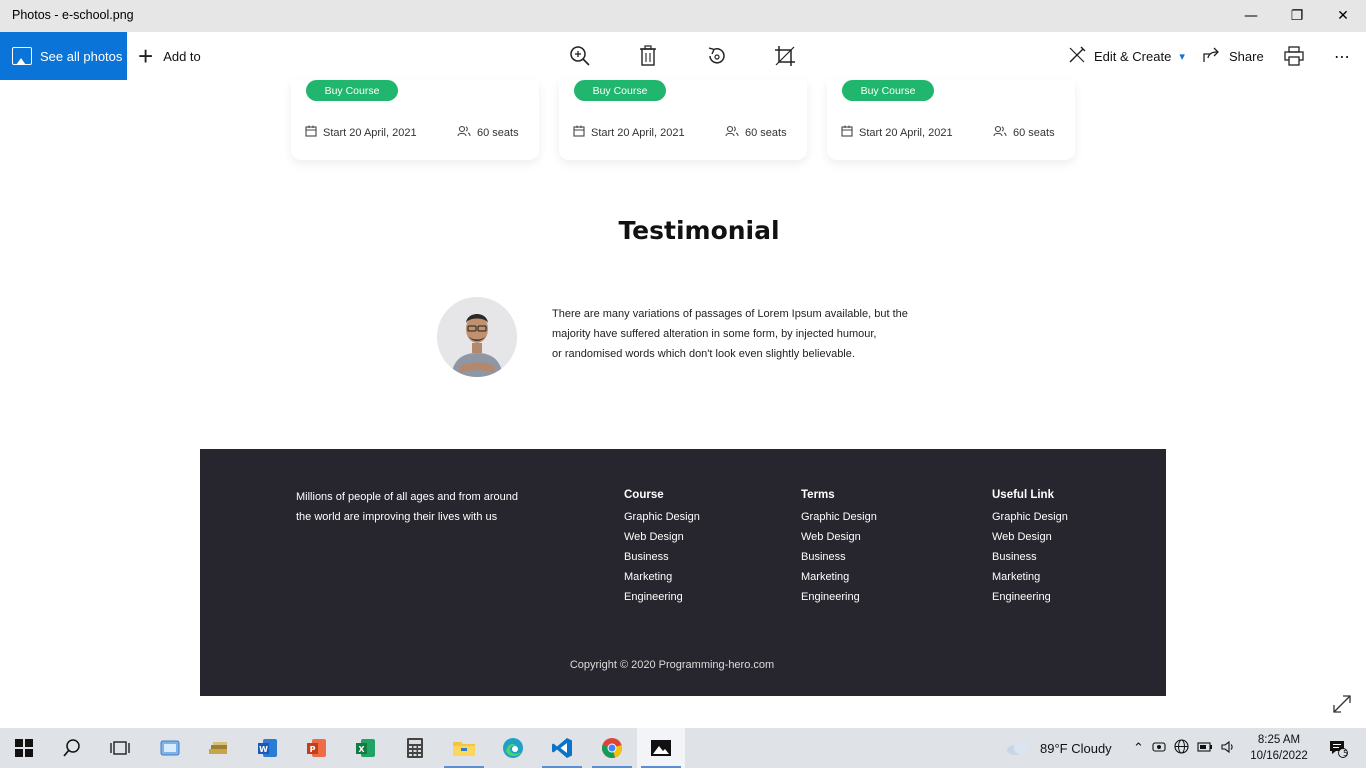 This screenshot has width=1366, height=768. Describe the element at coordinates (317, 748) in the screenshot. I see `powerpoint-icon: P` at that location.